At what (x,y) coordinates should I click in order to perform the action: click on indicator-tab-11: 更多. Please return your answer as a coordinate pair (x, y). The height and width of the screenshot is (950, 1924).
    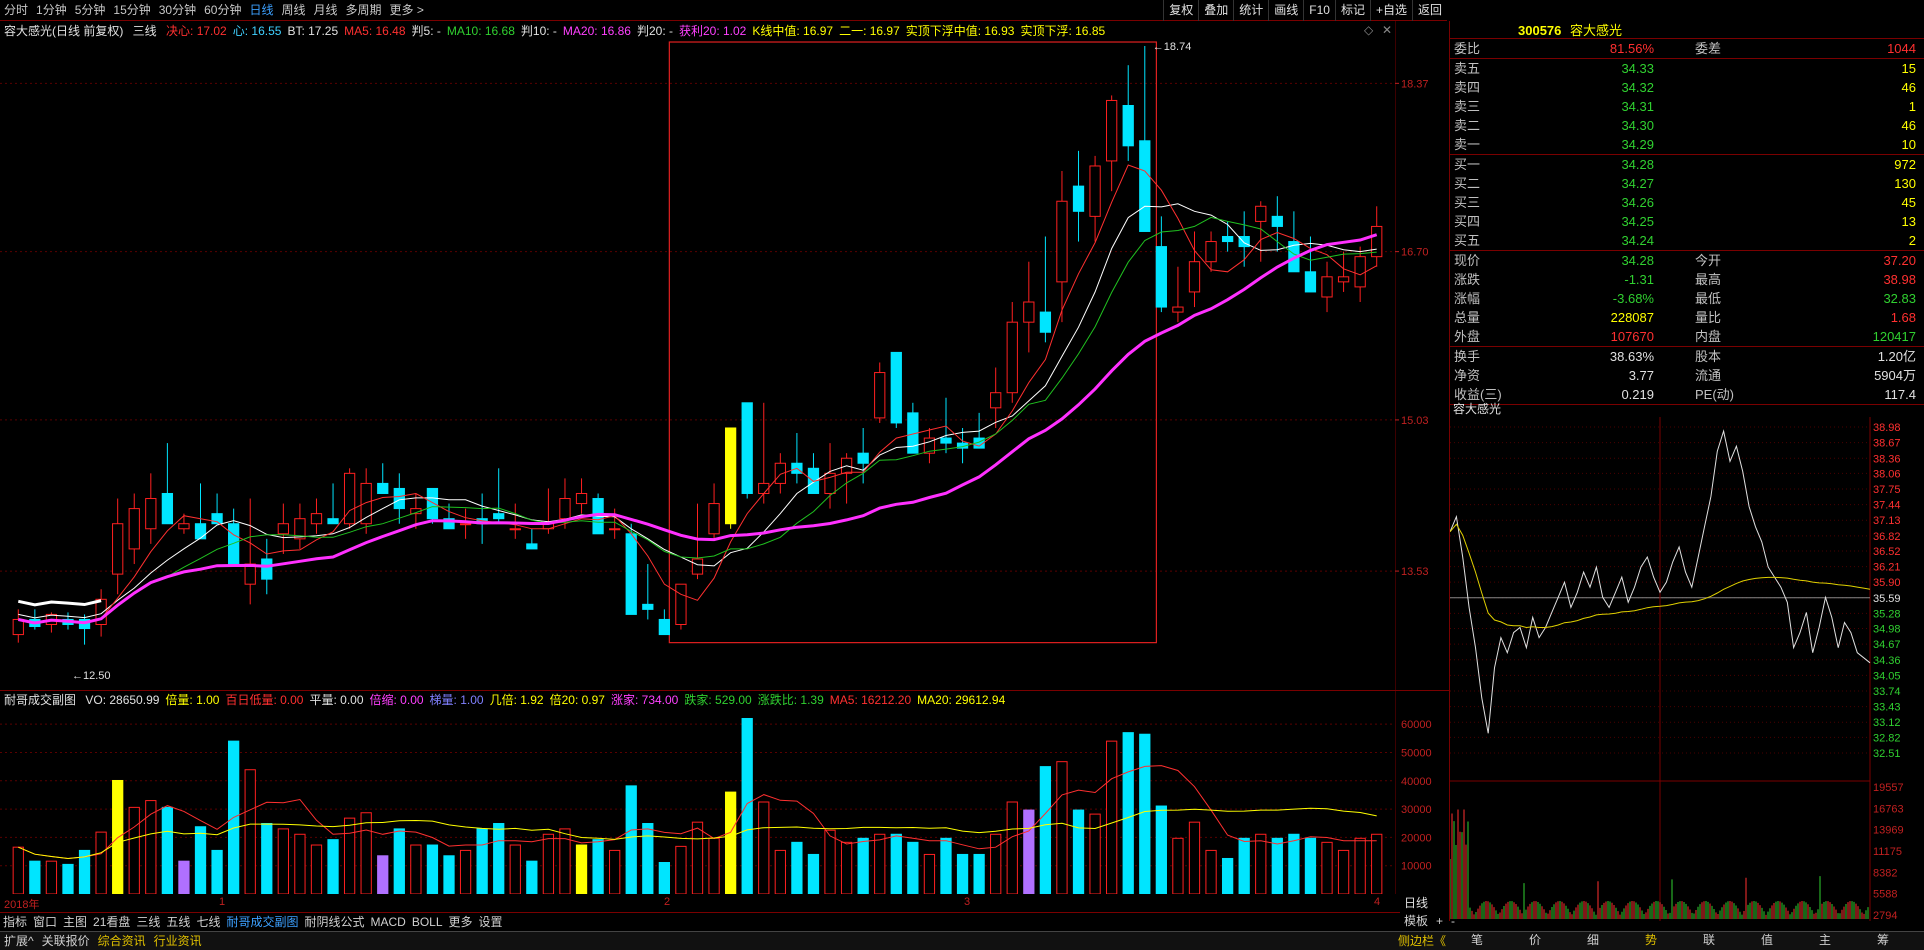
    Looking at the image, I should click on (461, 922).